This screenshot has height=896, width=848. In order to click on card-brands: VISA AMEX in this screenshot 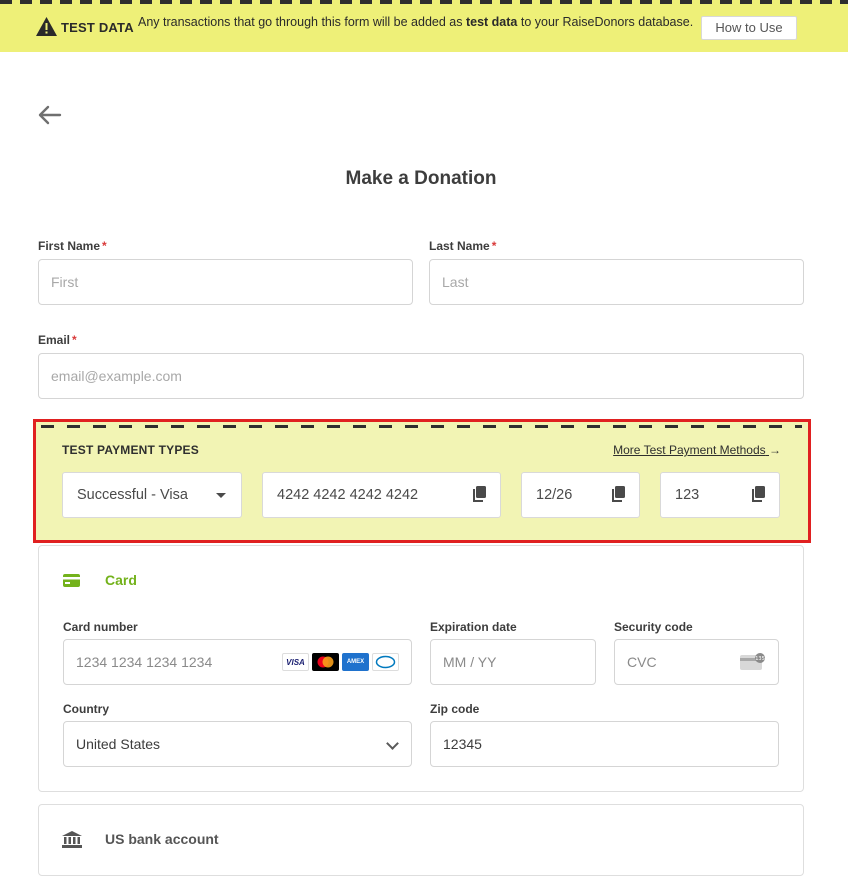, I will do `click(340, 662)`.